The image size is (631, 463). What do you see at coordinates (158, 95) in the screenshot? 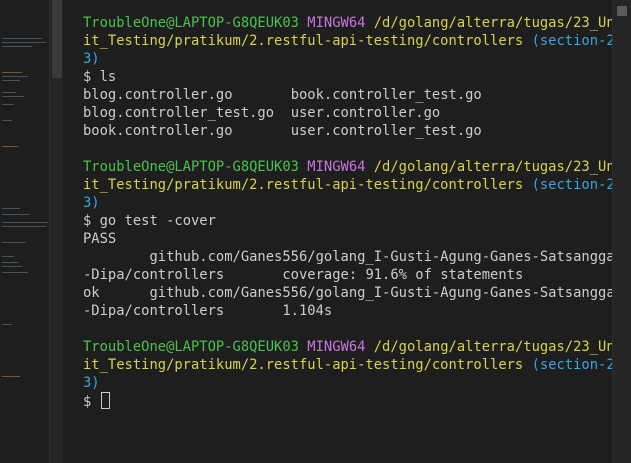
I see `ls-row1-col1: blog.controller.go` at bounding box center [158, 95].